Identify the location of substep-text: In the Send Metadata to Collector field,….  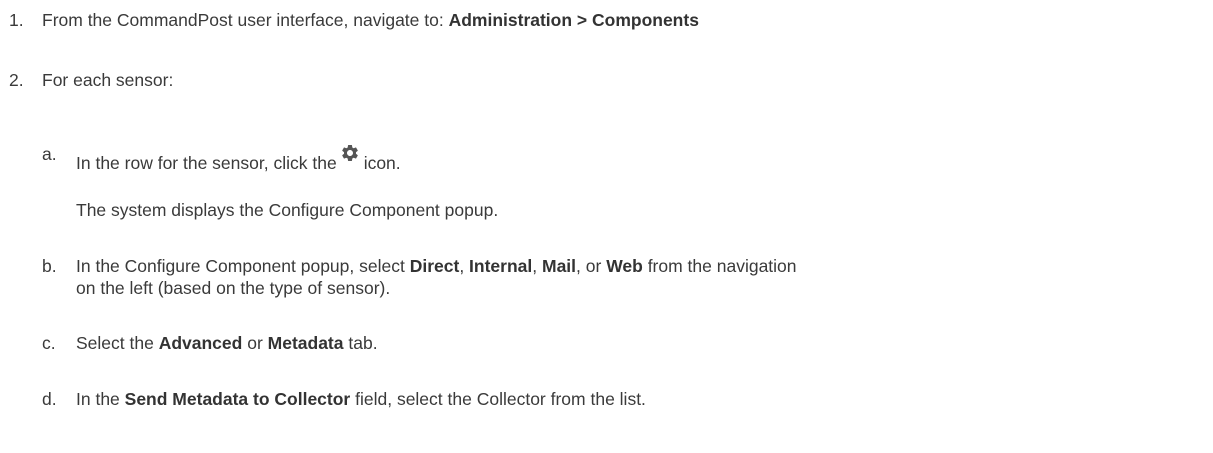
(361, 399).